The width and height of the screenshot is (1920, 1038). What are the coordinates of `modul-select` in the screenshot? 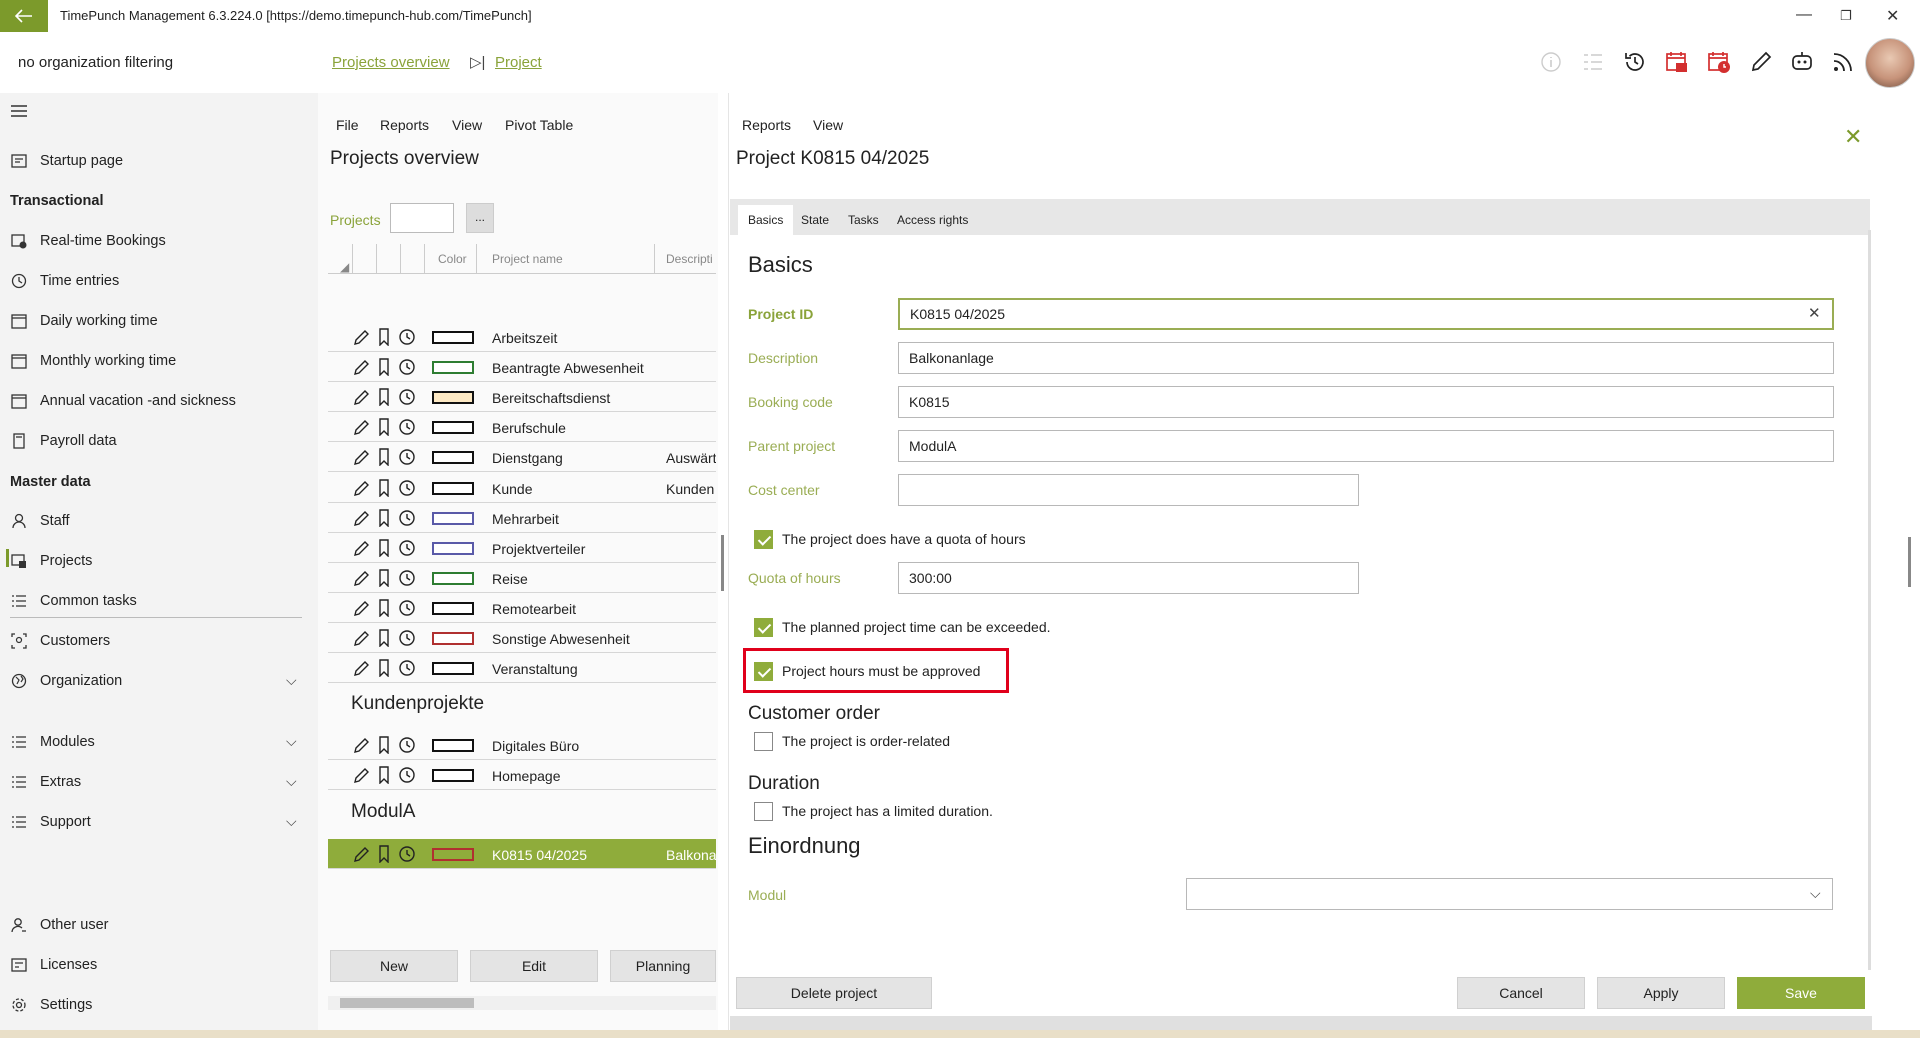 It's located at (1509, 894).